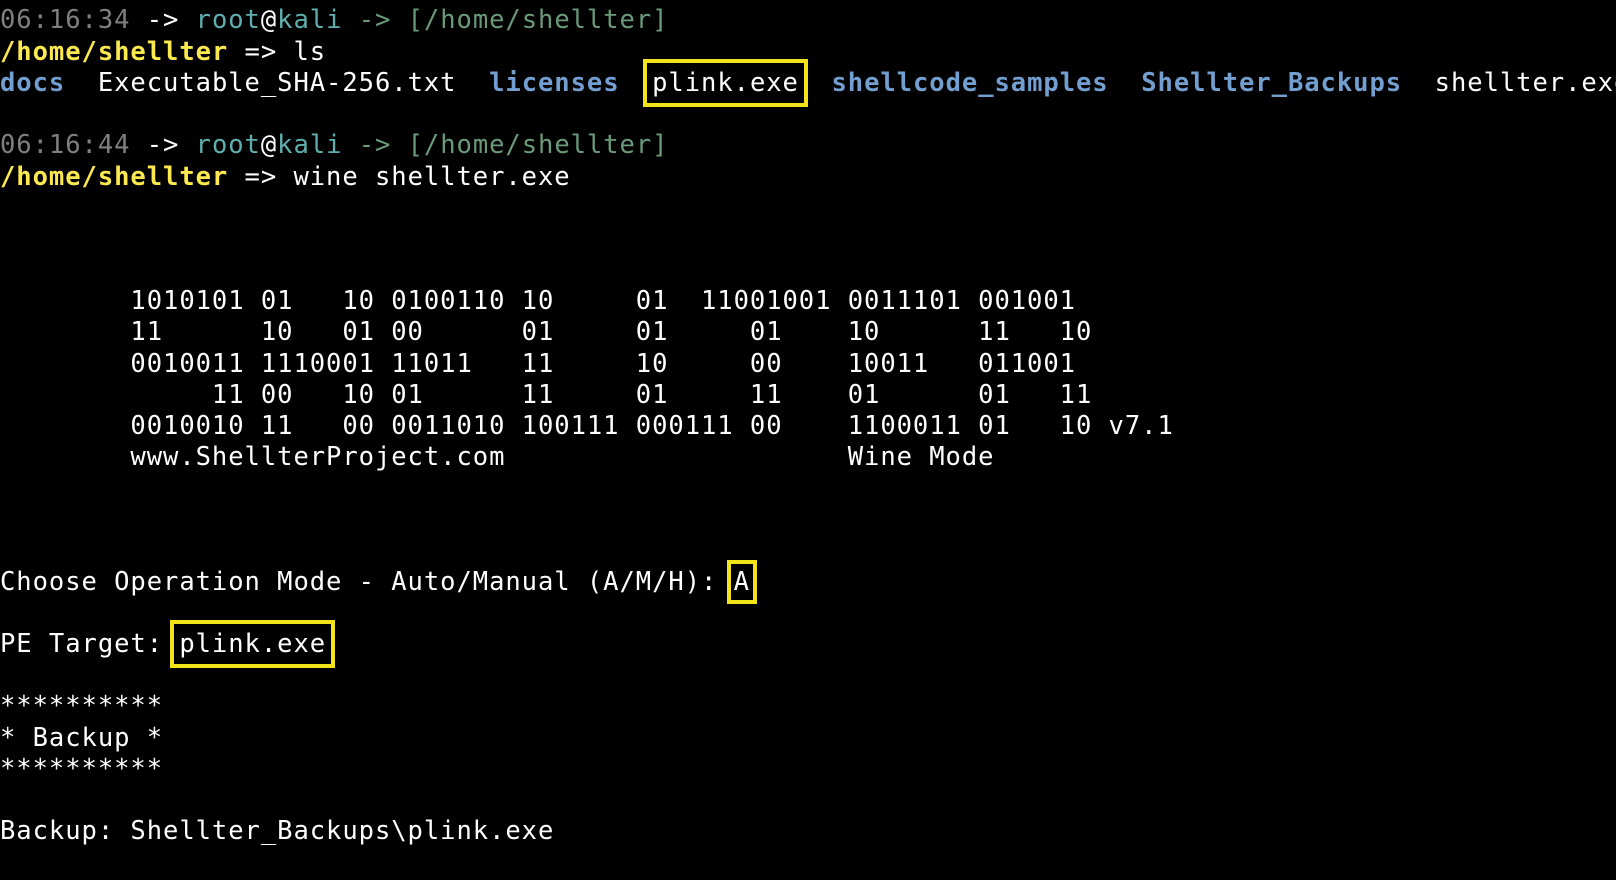 The height and width of the screenshot is (880, 1616). I want to click on command-text: wine shellter.exe, so click(432, 177).